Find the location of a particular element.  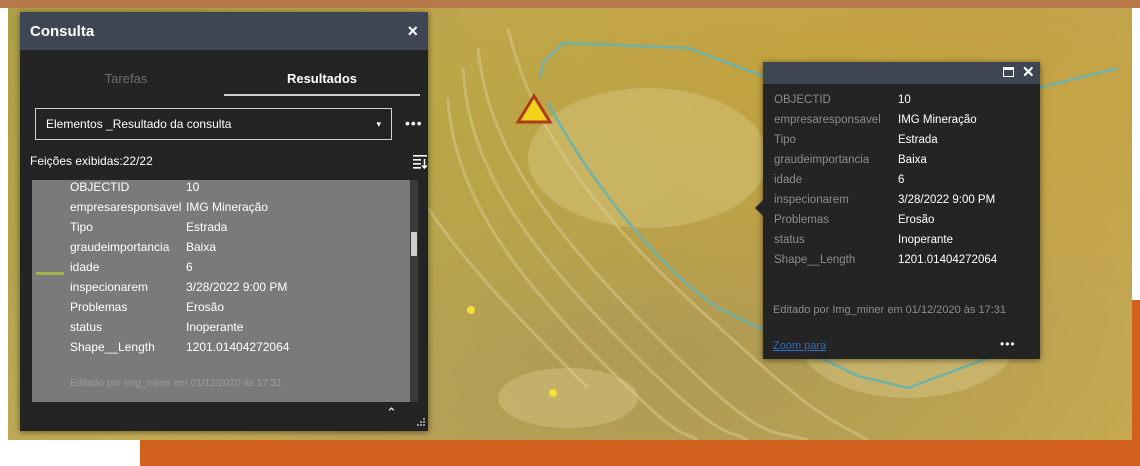

popup-attribute-value: IMG Mineração is located at coordinates (937, 120).